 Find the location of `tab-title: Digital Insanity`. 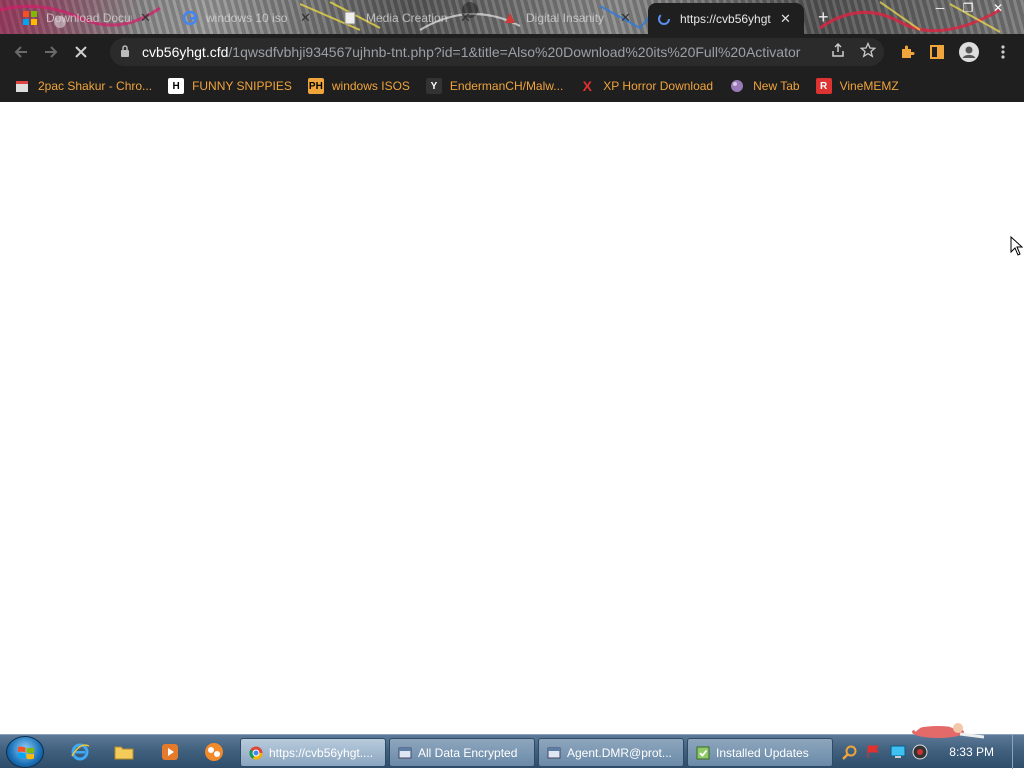

tab-title: Digital Insanity is located at coordinates (565, 18).